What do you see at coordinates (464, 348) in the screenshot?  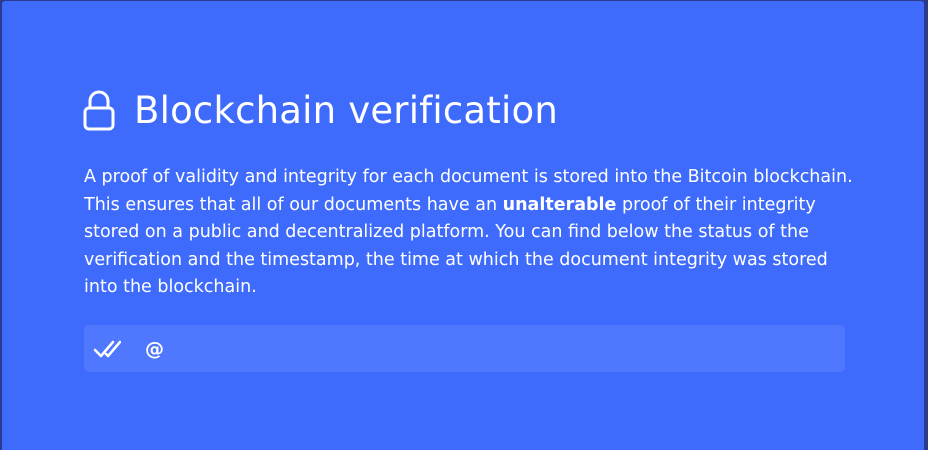 I see `verification-status-bar: @` at bounding box center [464, 348].